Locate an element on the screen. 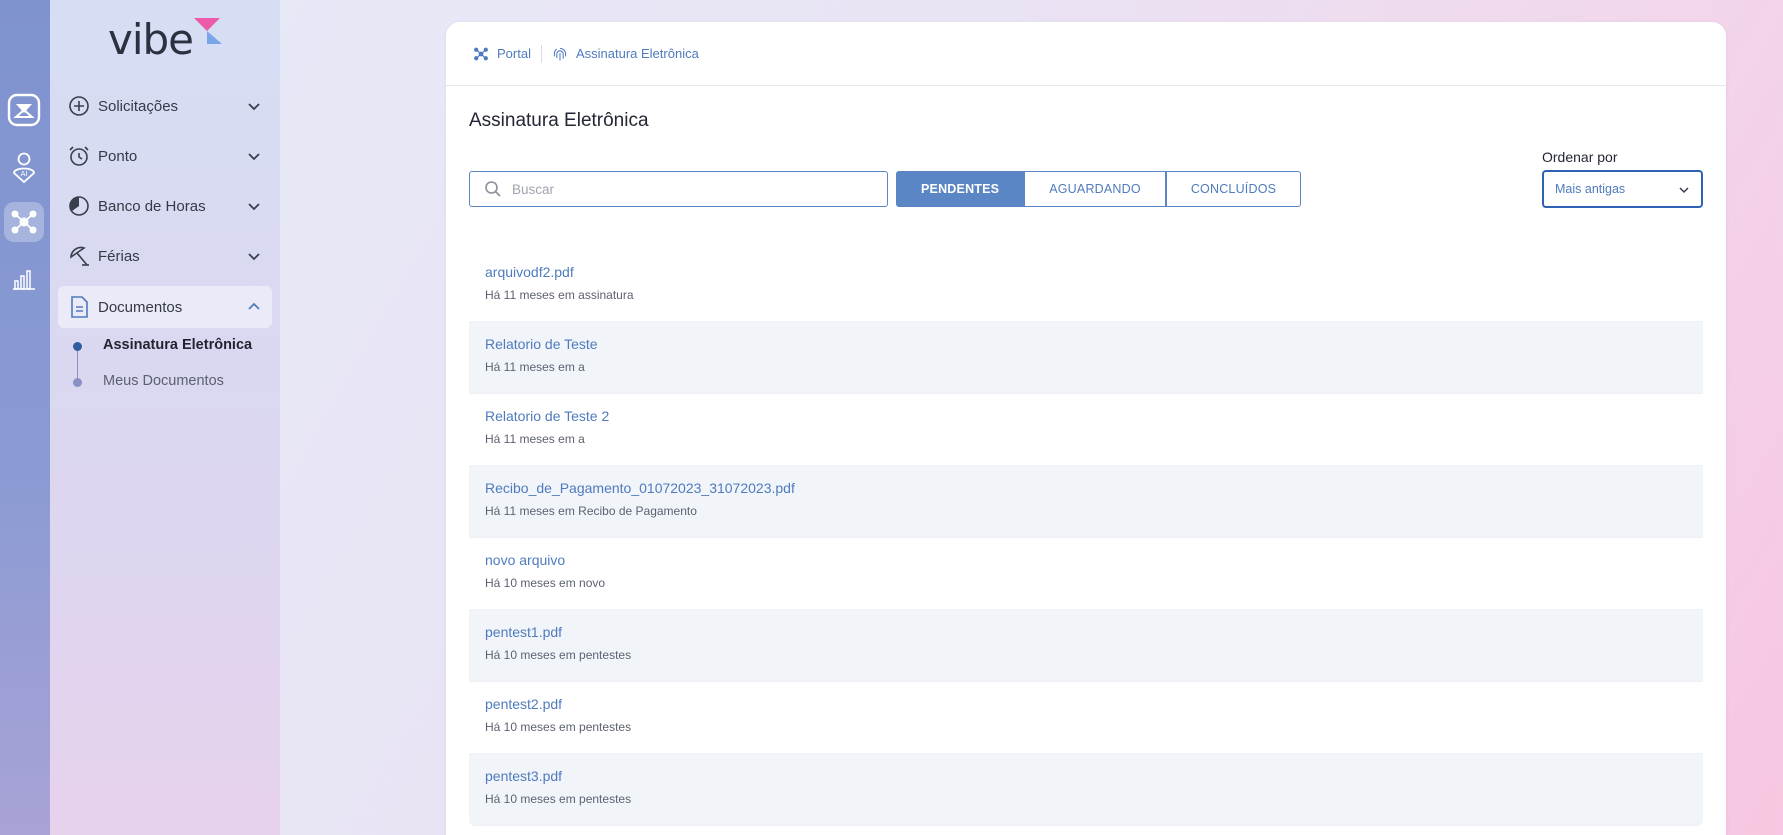 Image resolution: width=1783 pixels, height=835 pixels. document-name: pentest1.pdf is located at coordinates (1094, 632).